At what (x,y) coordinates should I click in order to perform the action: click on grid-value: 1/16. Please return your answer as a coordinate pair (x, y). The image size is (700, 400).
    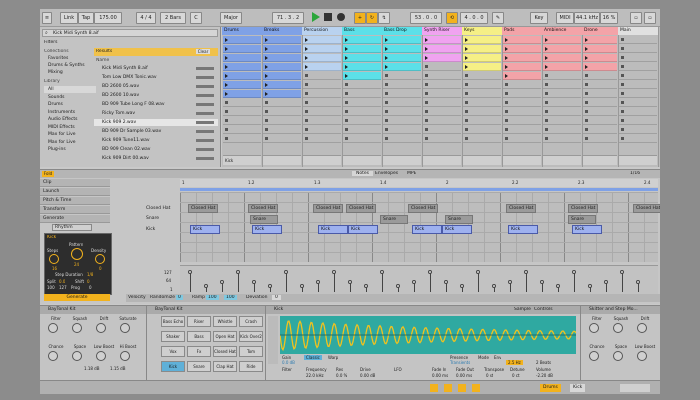
    Looking at the image, I should click on (635, 173).